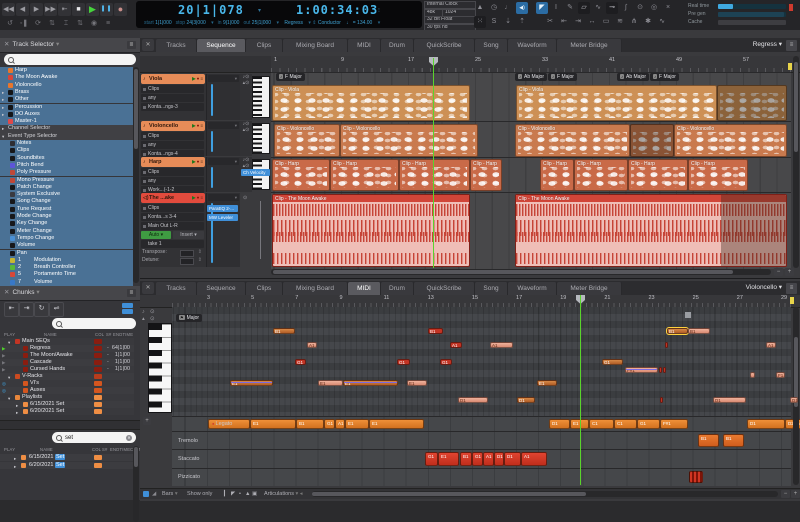 The height and width of the screenshot is (522, 800). What do you see at coordinates (226, 494) in the screenshot?
I see `cursor-filter-icon: ▎` at bounding box center [226, 494].